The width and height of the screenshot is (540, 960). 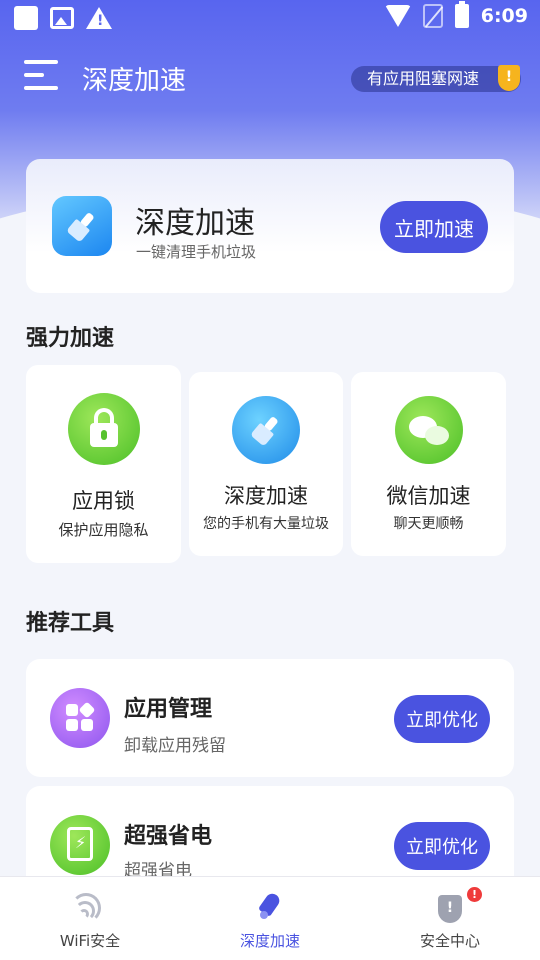 I want to click on page-title: 深度加速, so click(x=134, y=81).